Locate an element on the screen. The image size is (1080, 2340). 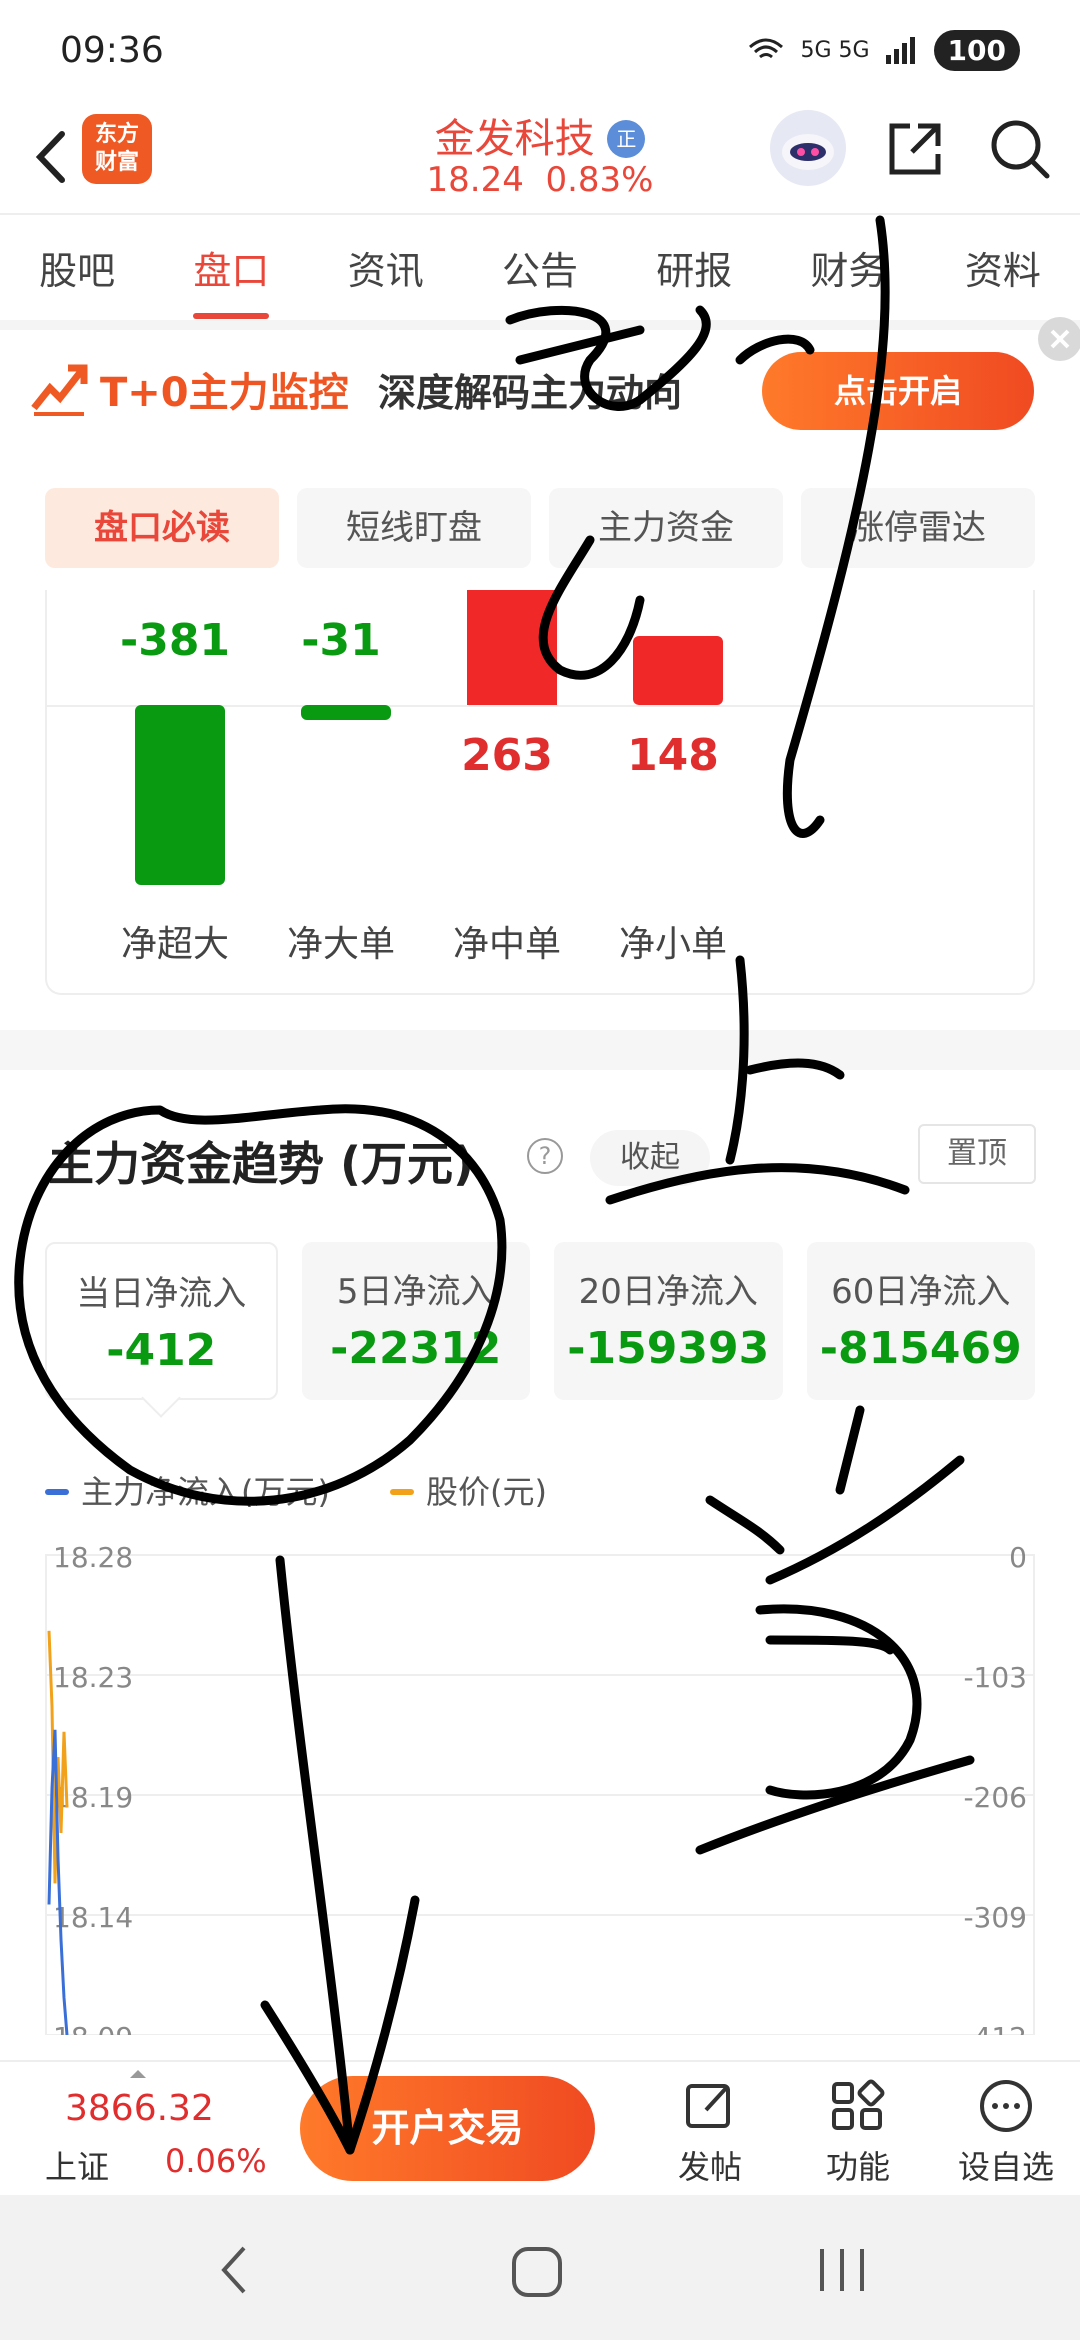
stock-tabs: 股吧 盘口 资讯 公告 研报 财务 资料 is located at coordinates (540, 267).